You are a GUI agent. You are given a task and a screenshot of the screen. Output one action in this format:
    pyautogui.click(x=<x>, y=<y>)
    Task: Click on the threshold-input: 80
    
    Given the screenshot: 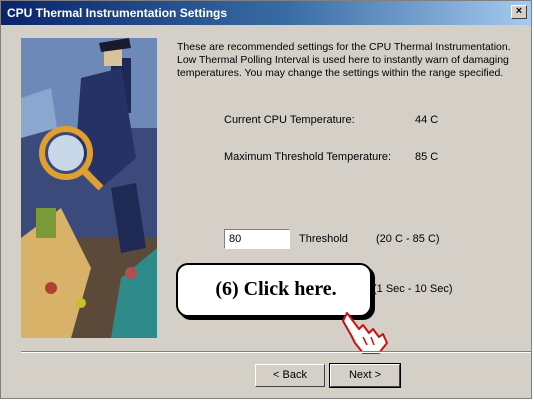 What is the action you would take?
    pyautogui.click(x=257, y=239)
    